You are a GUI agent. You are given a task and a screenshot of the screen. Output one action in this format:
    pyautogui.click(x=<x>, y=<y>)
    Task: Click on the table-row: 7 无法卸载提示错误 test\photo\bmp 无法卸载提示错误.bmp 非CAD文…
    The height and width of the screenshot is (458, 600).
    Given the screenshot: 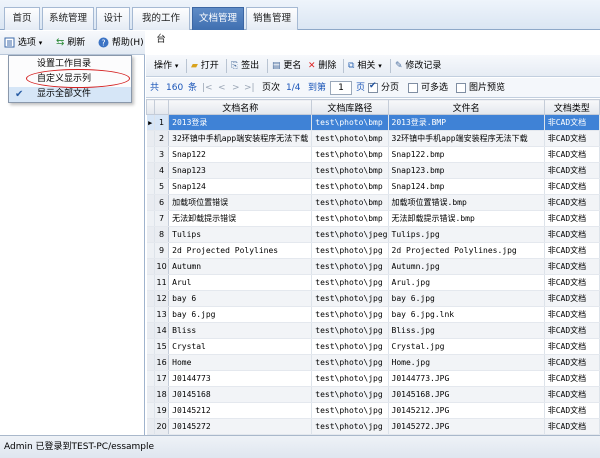 What is the action you would take?
    pyautogui.click(x=373, y=218)
    